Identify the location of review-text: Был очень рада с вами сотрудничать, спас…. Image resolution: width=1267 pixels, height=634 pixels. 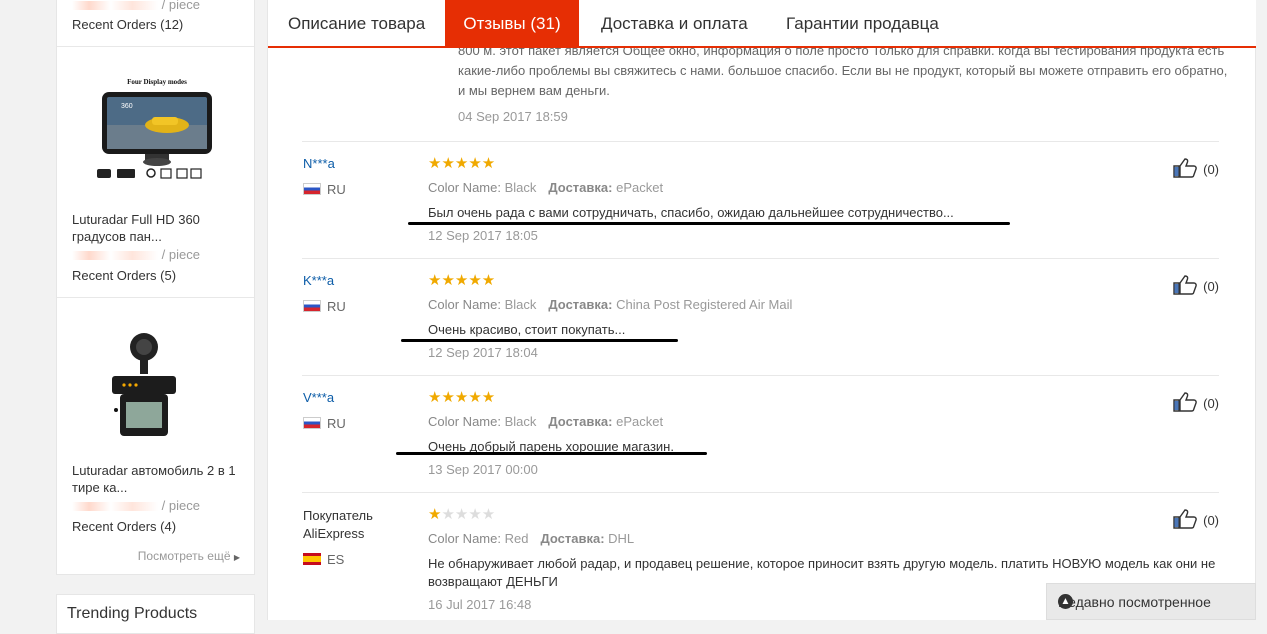
(691, 212).